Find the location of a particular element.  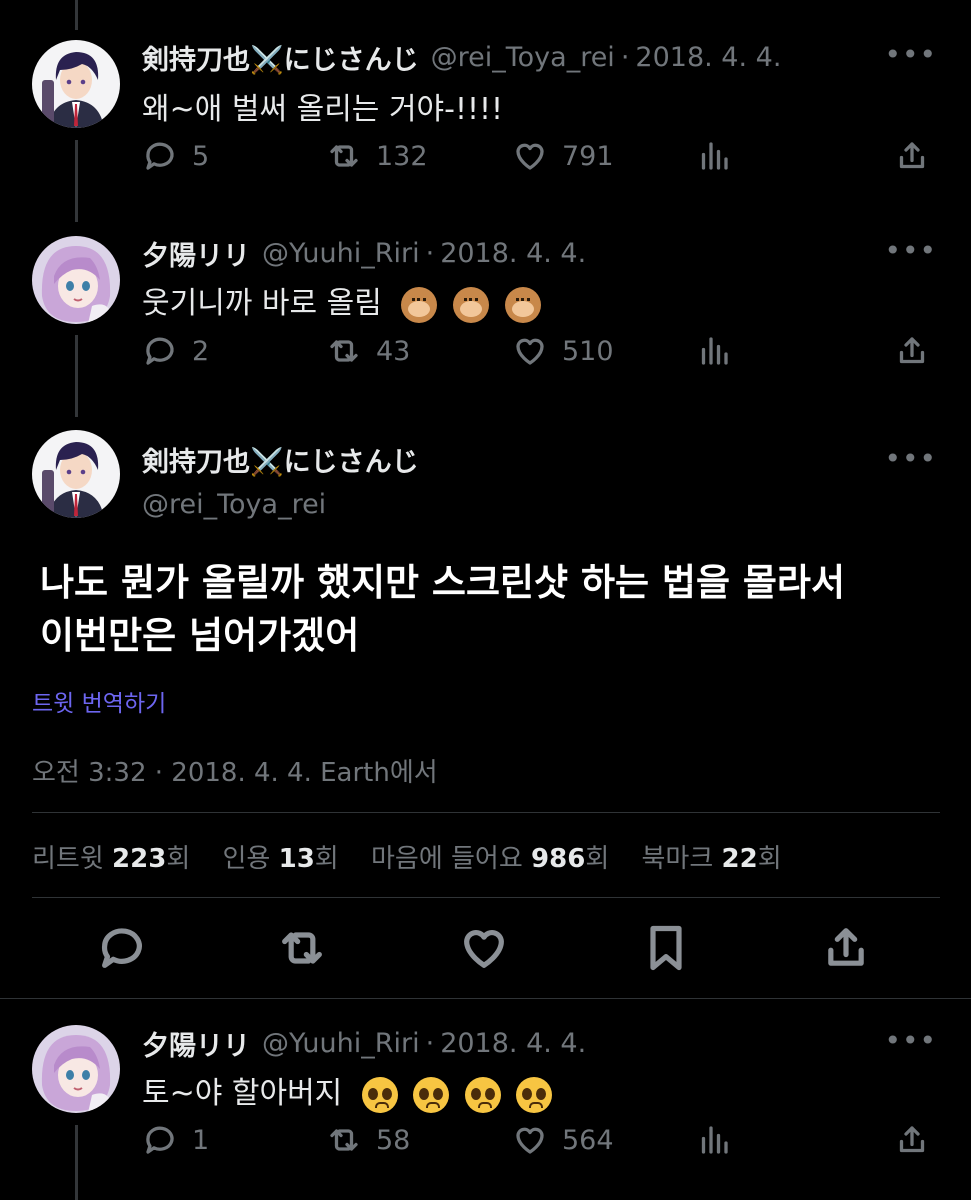

quote-stat-count: 13 is located at coordinates (296, 859).